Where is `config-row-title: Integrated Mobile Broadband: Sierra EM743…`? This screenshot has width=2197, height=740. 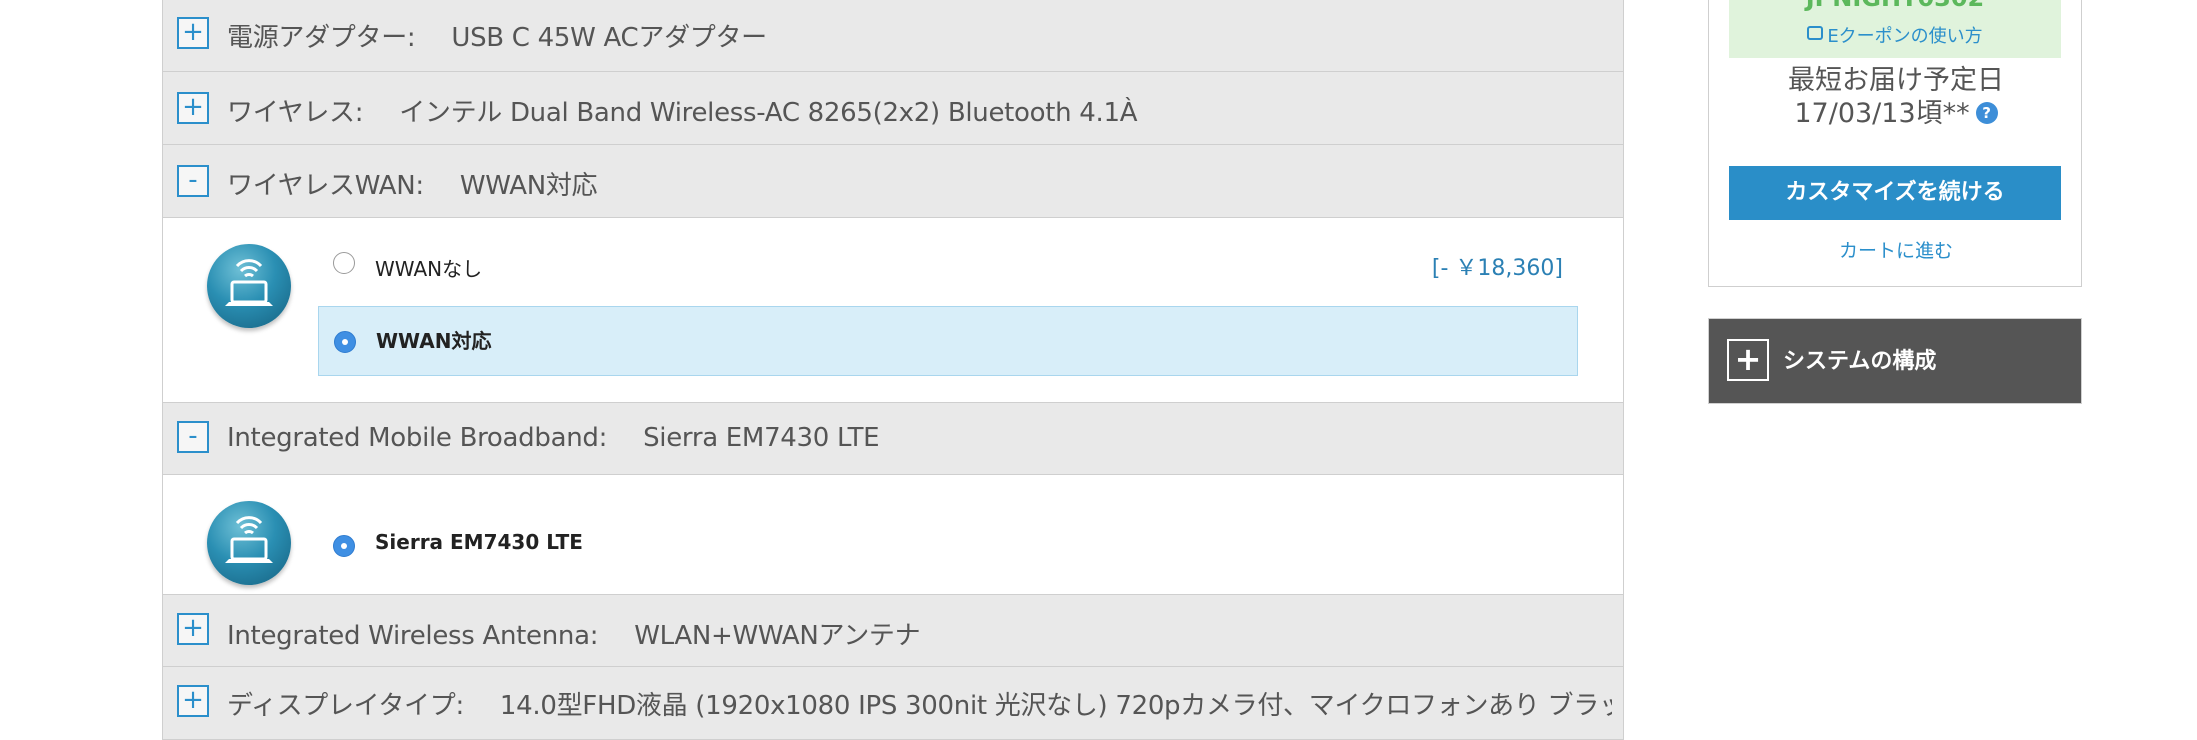 config-row-title: Integrated Mobile Broadband: Sierra EM743… is located at coordinates (553, 438).